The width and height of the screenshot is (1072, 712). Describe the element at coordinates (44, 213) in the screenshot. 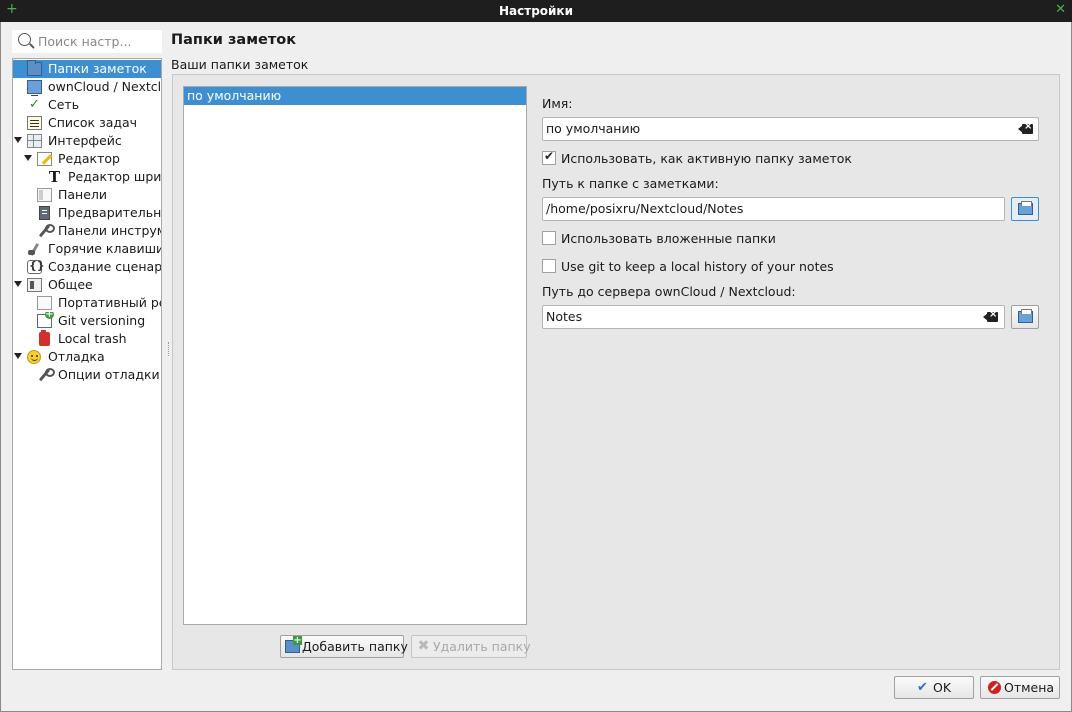

I see `preview-icon` at that location.